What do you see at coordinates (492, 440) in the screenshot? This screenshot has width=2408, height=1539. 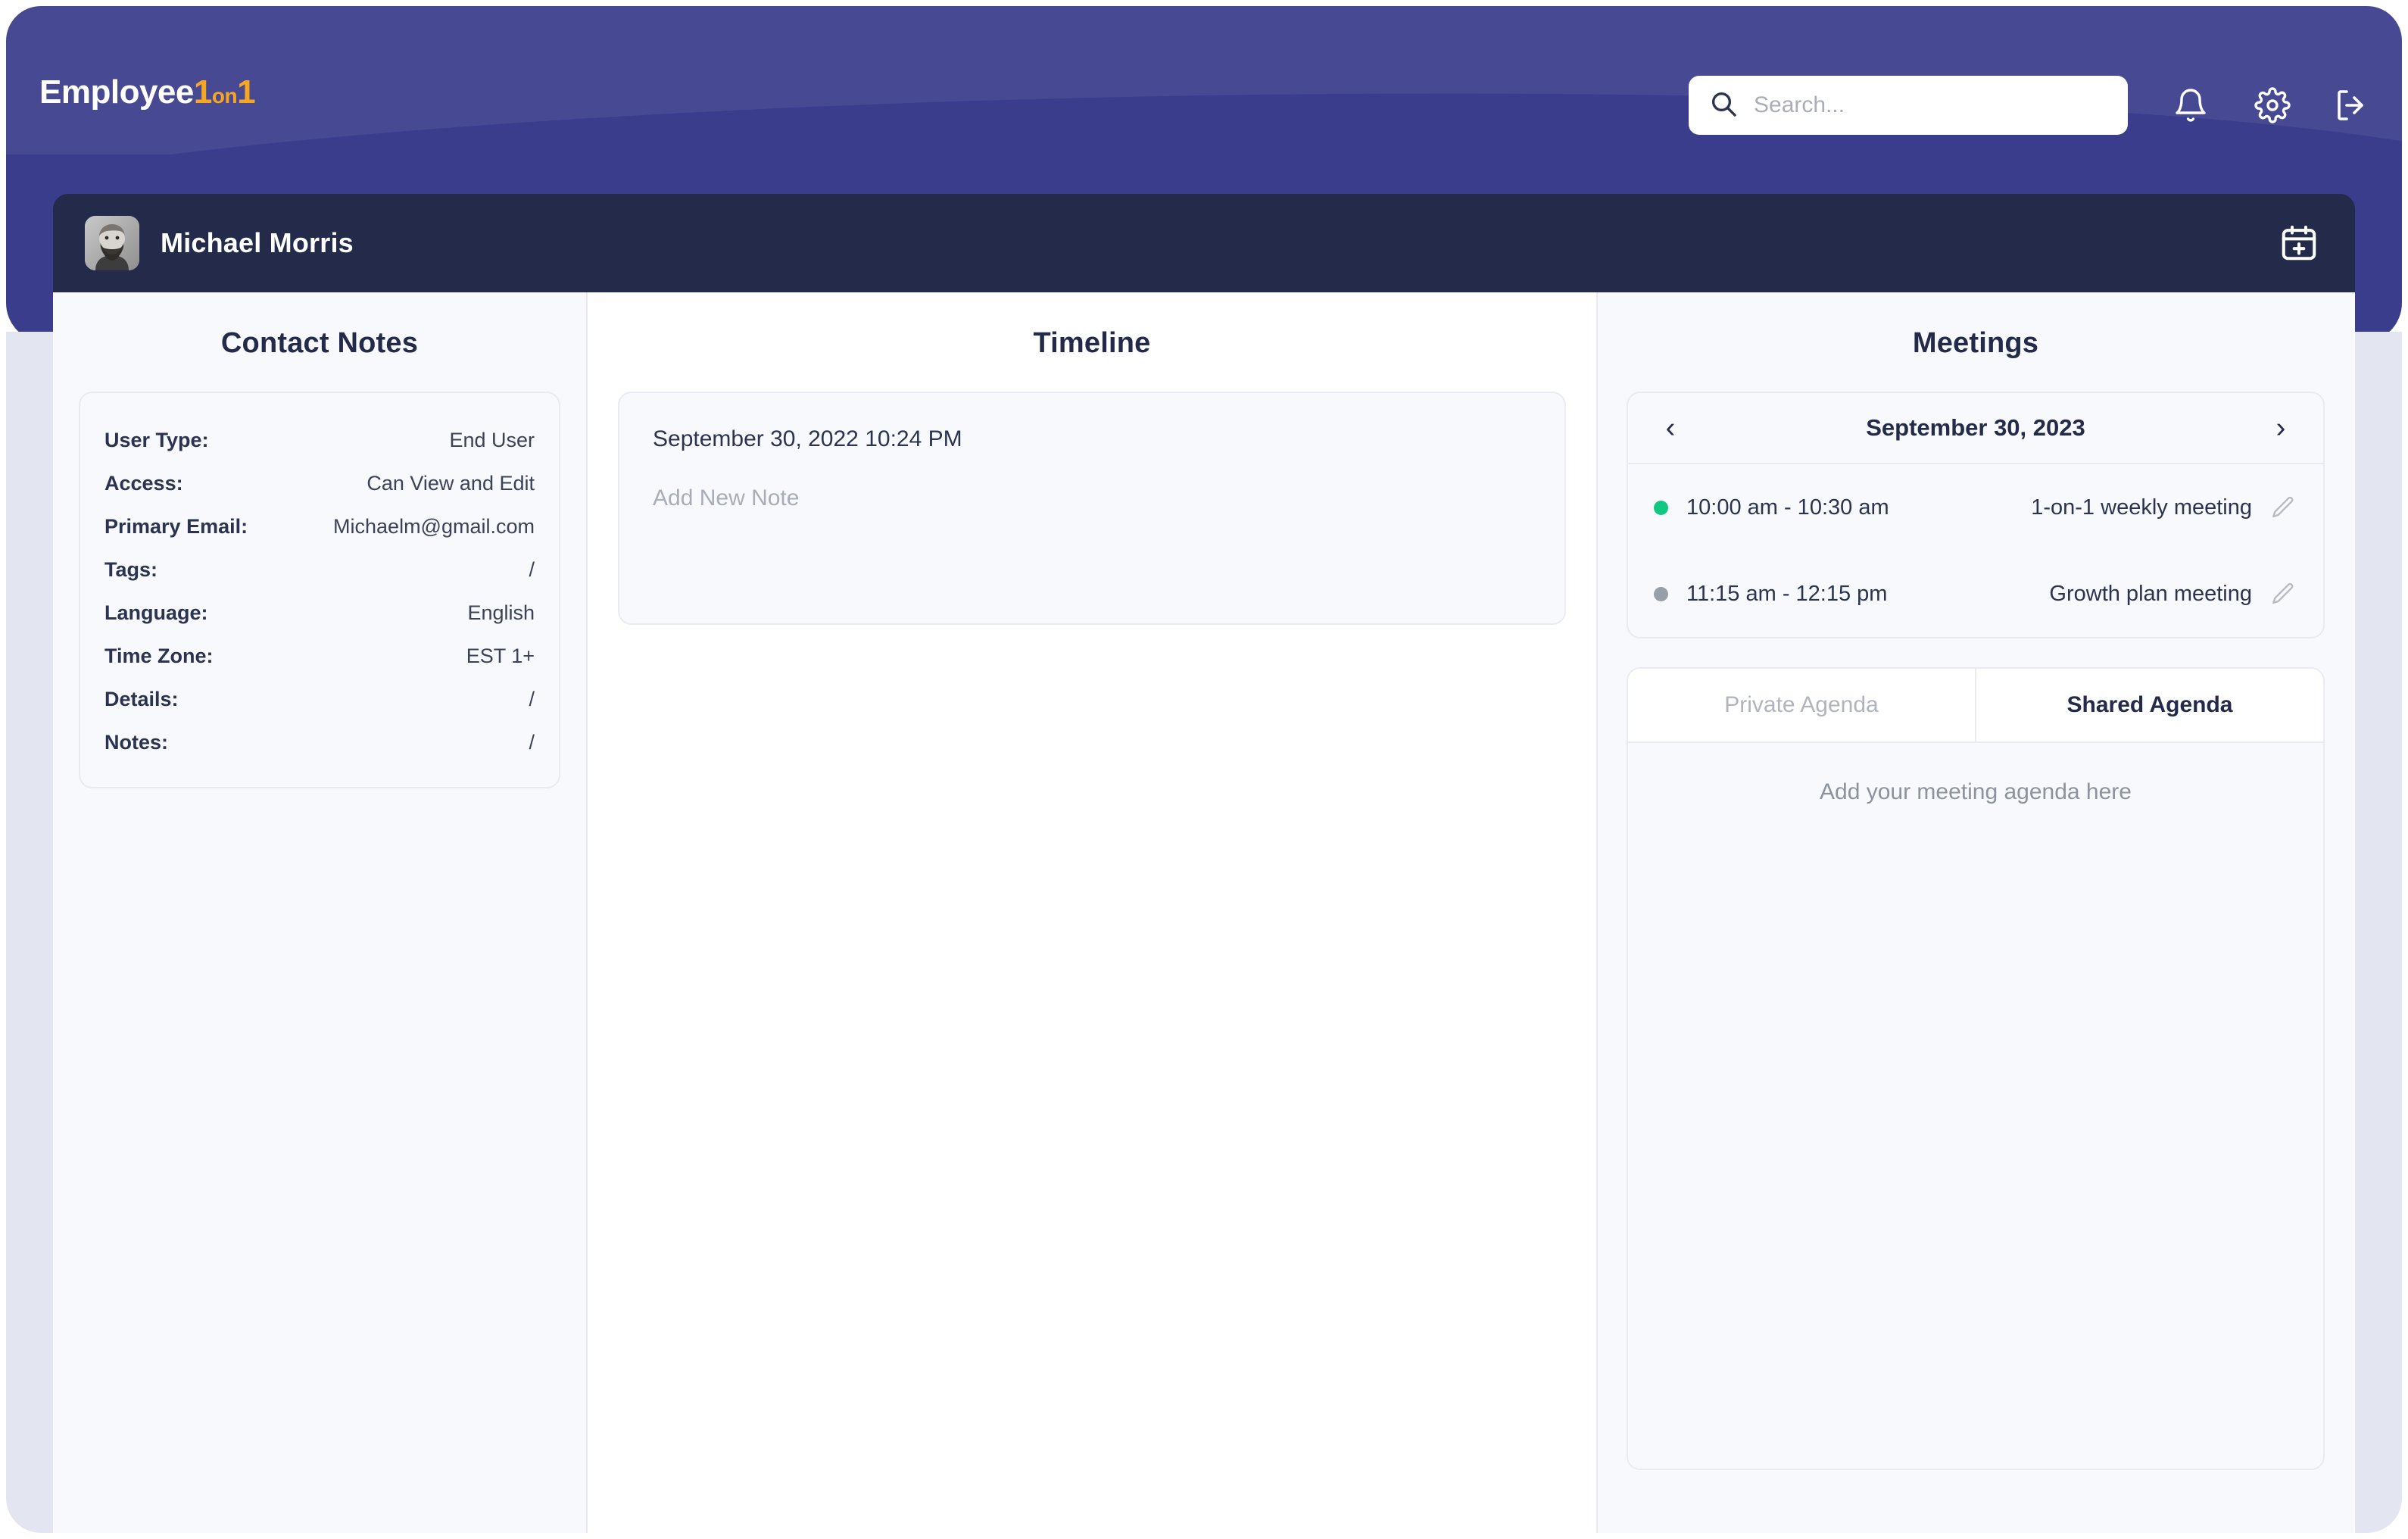 I see `note-value: End User` at bounding box center [492, 440].